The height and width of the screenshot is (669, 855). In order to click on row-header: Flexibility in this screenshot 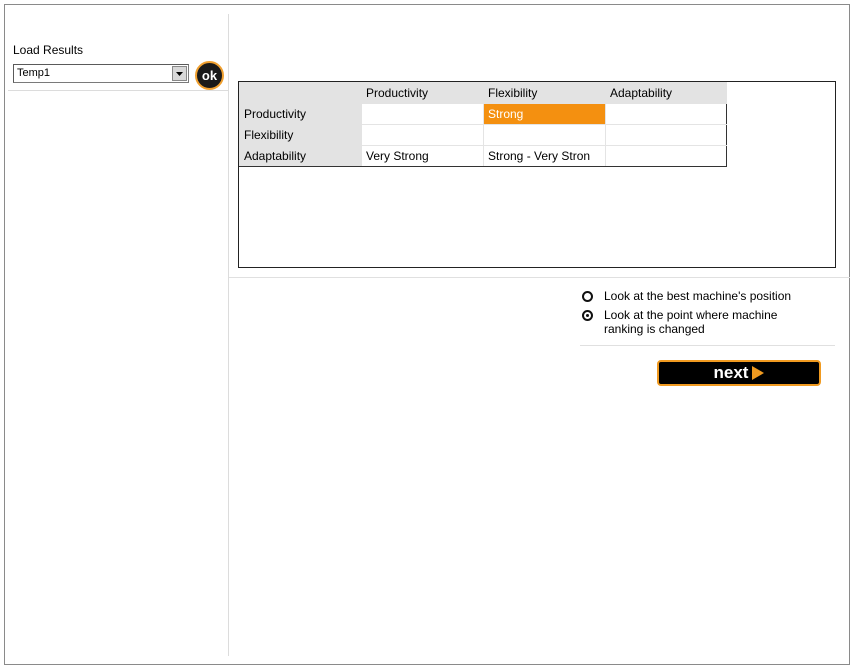, I will do `click(300, 135)`.